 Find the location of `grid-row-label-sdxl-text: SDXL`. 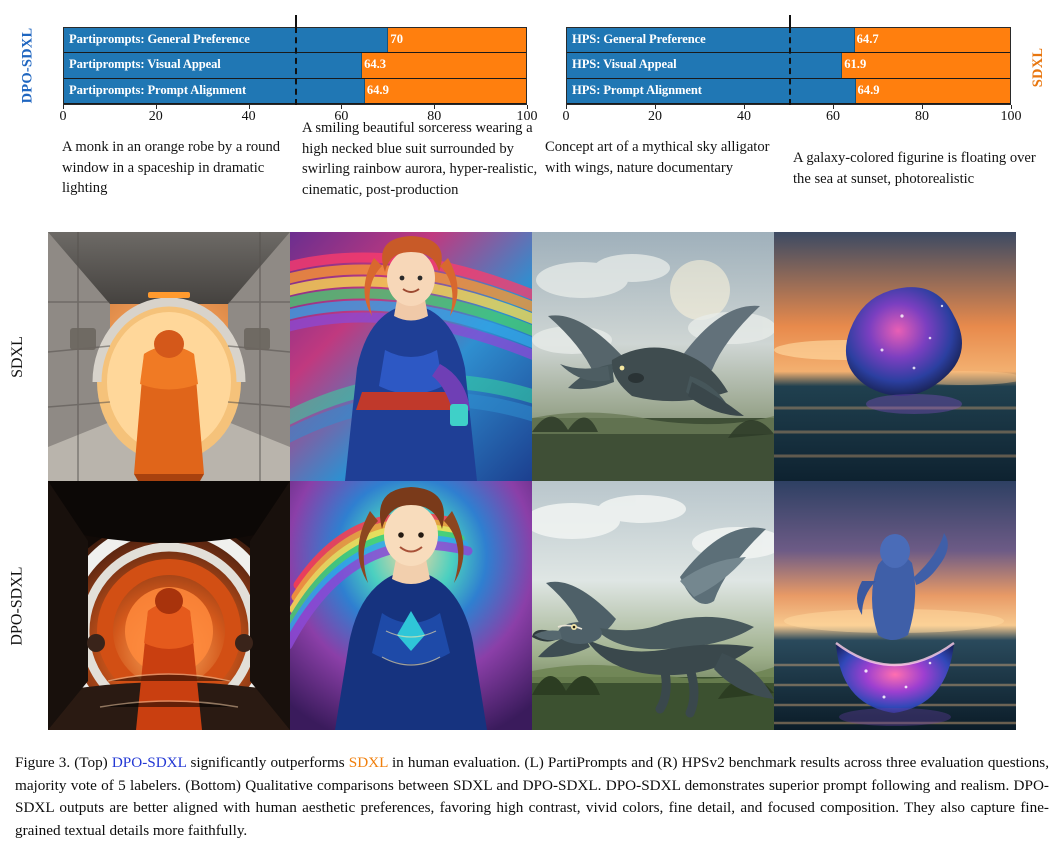

grid-row-label-sdxl-text: SDXL is located at coordinates (17, 356).